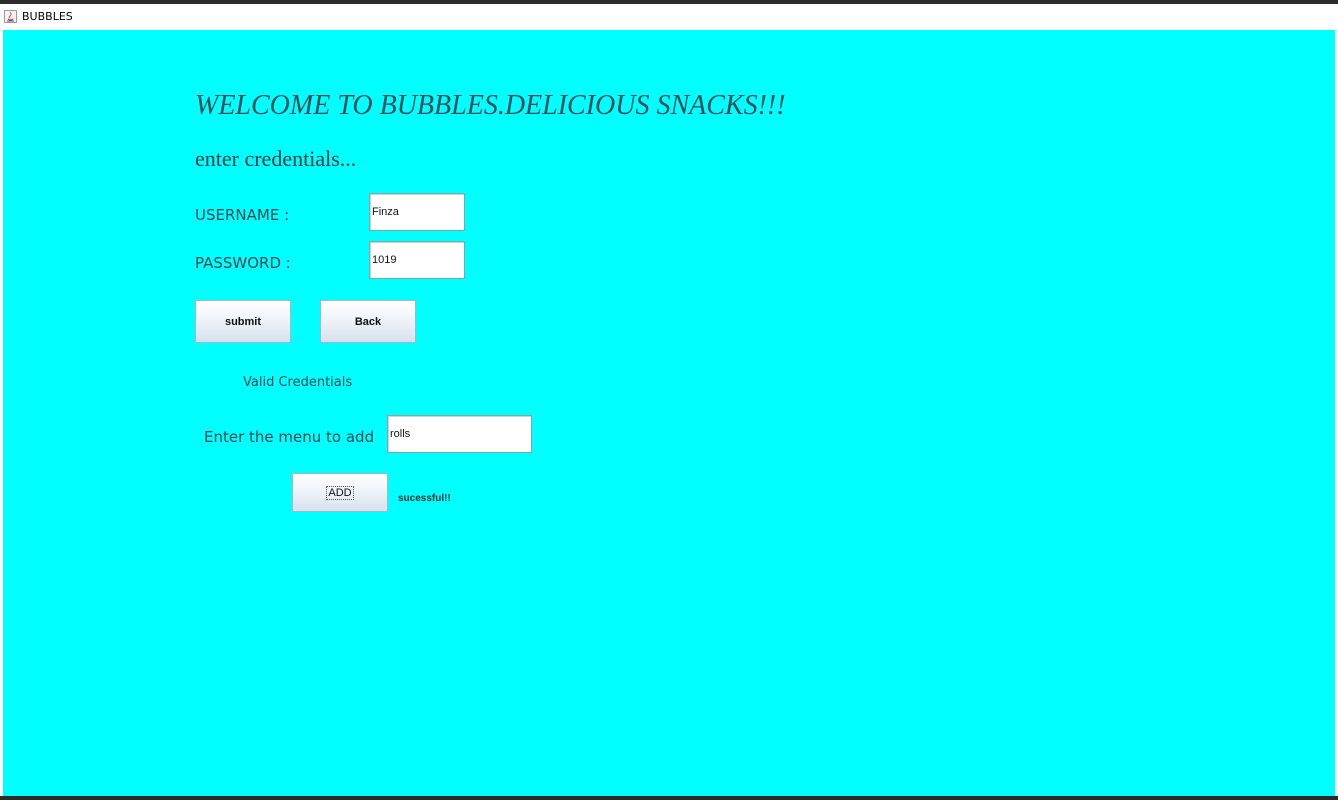 The image size is (1338, 800). I want to click on validation-message: Valid Credentials, so click(298, 382).